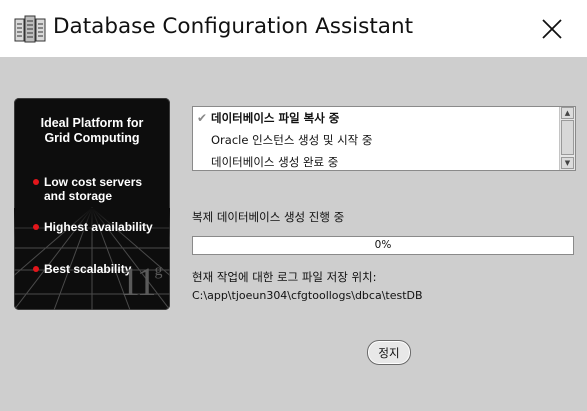 The image size is (587, 411). I want to click on oracle-11g-logo: 11g, so click(141, 281).